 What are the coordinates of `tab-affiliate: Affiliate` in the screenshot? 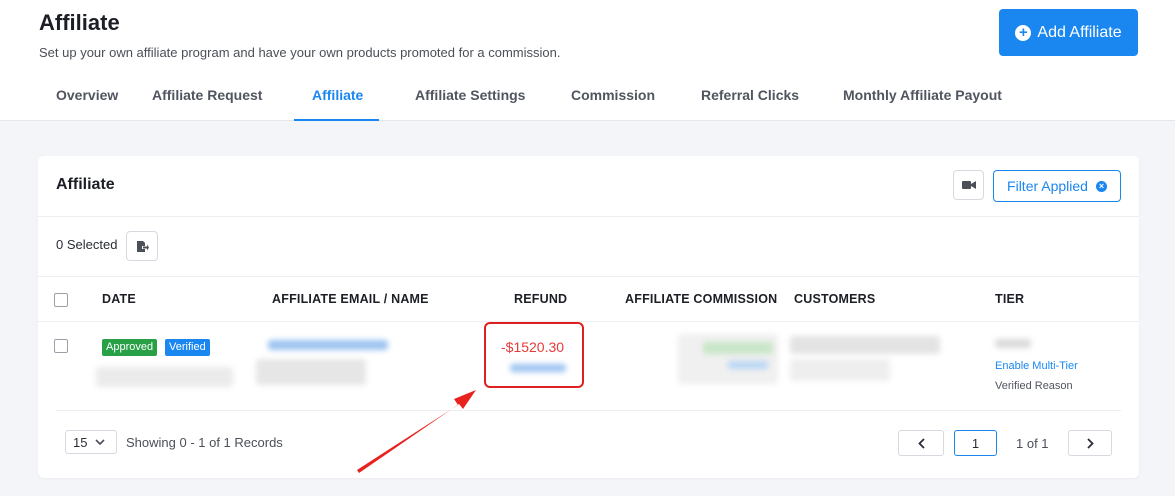 It's located at (336, 96).